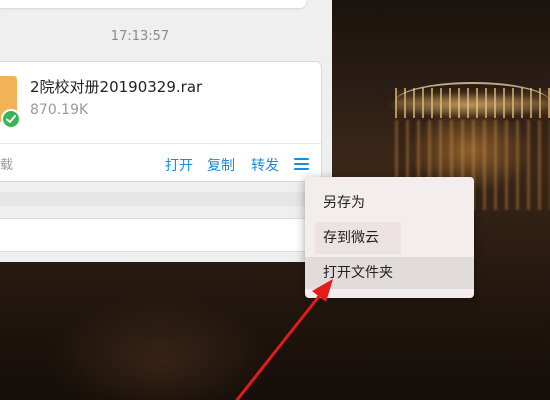 This screenshot has height=400, width=550. I want to click on background-city-lights, so click(472, 103).